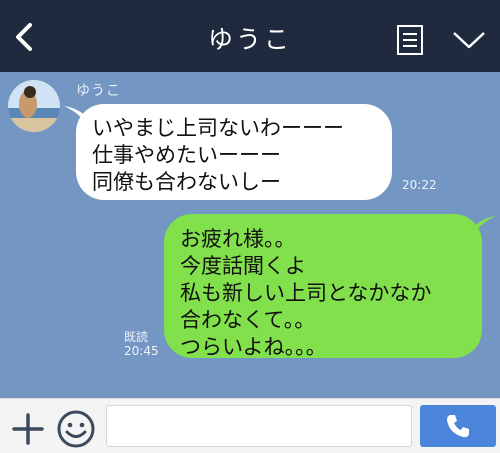 The width and height of the screenshot is (500, 453). What do you see at coordinates (186, 182) in the screenshot?
I see `message-line: 同僚も合わないしー` at bounding box center [186, 182].